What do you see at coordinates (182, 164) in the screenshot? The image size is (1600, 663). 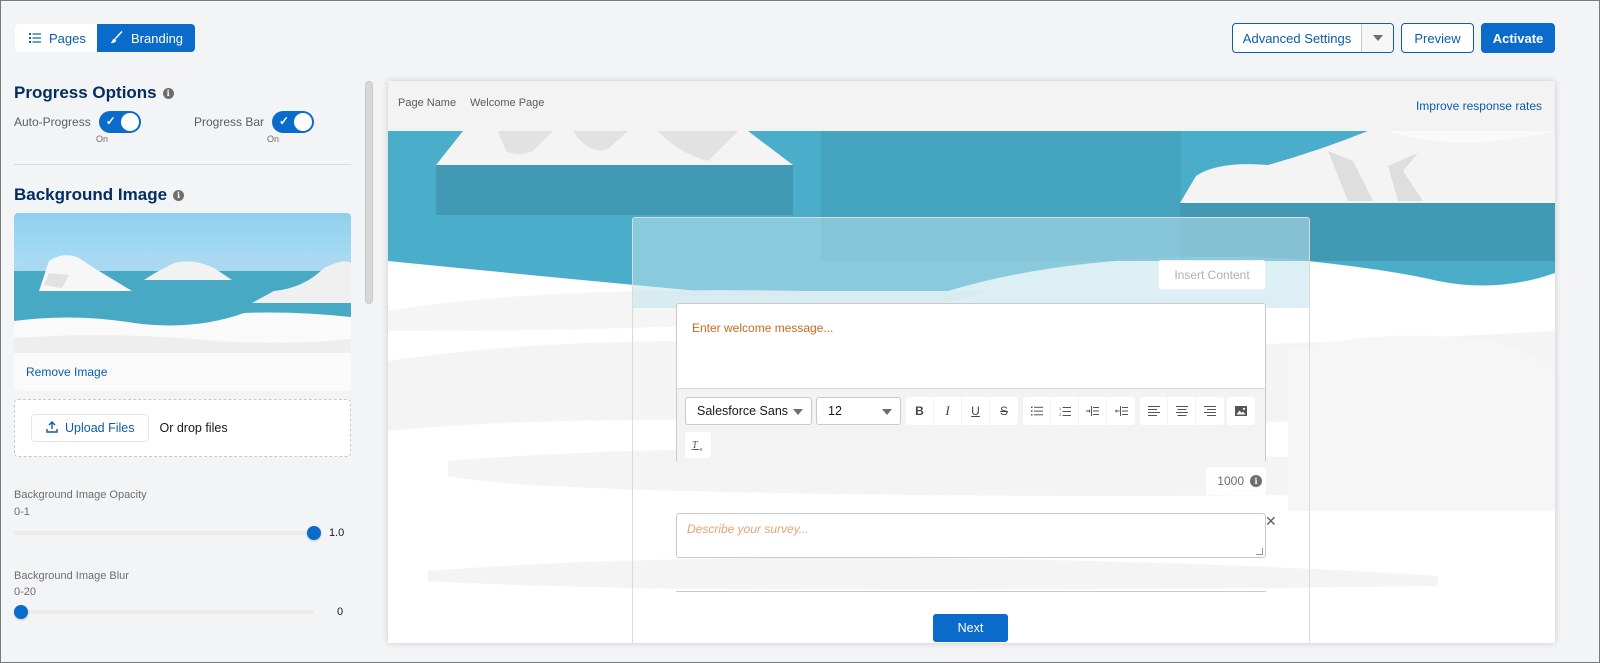 I see `section-divider` at bounding box center [182, 164].